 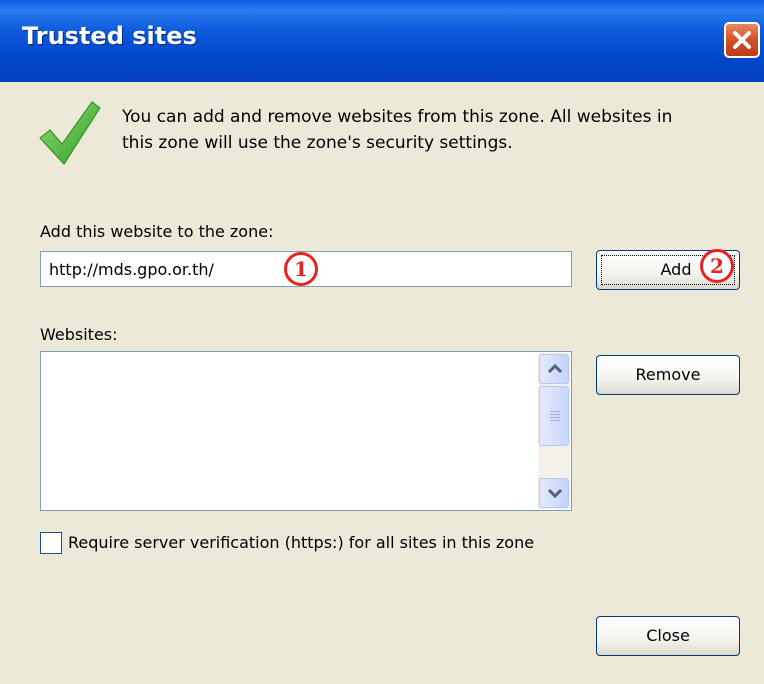 I want to click on title-bar: Trusted sites, so click(x=382, y=41).